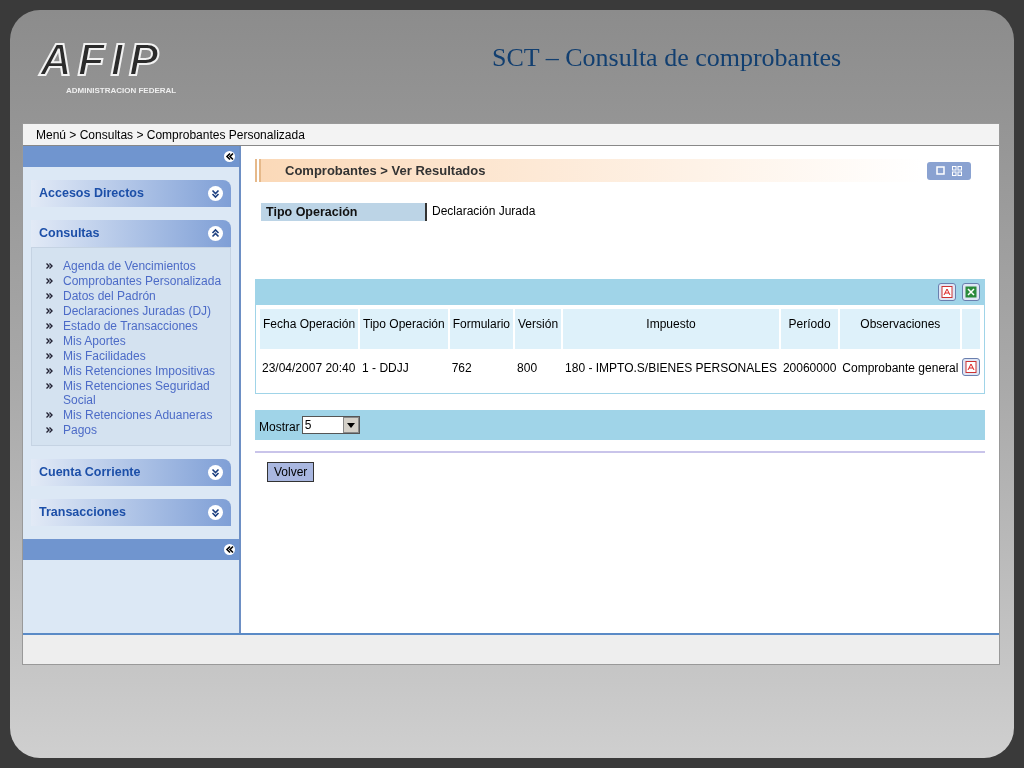 The width and height of the screenshot is (1024, 768). What do you see at coordinates (900, 368) in the screenshot?
I see `table-cell-text: Comprobante general` at bounding box center [900, 368].